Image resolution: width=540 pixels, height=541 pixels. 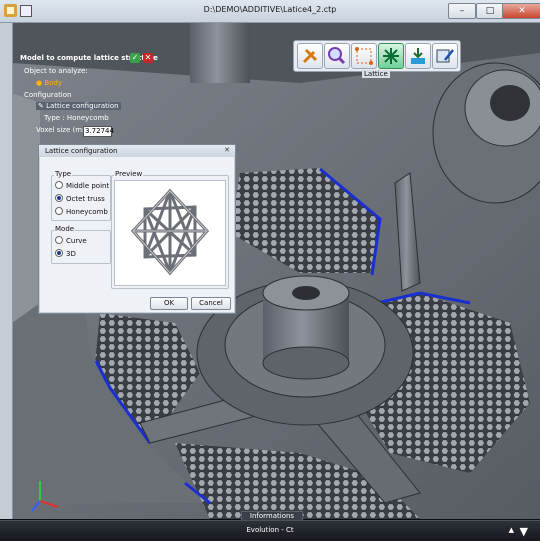 I want to click on points-icon, so click(x=364, y=56).